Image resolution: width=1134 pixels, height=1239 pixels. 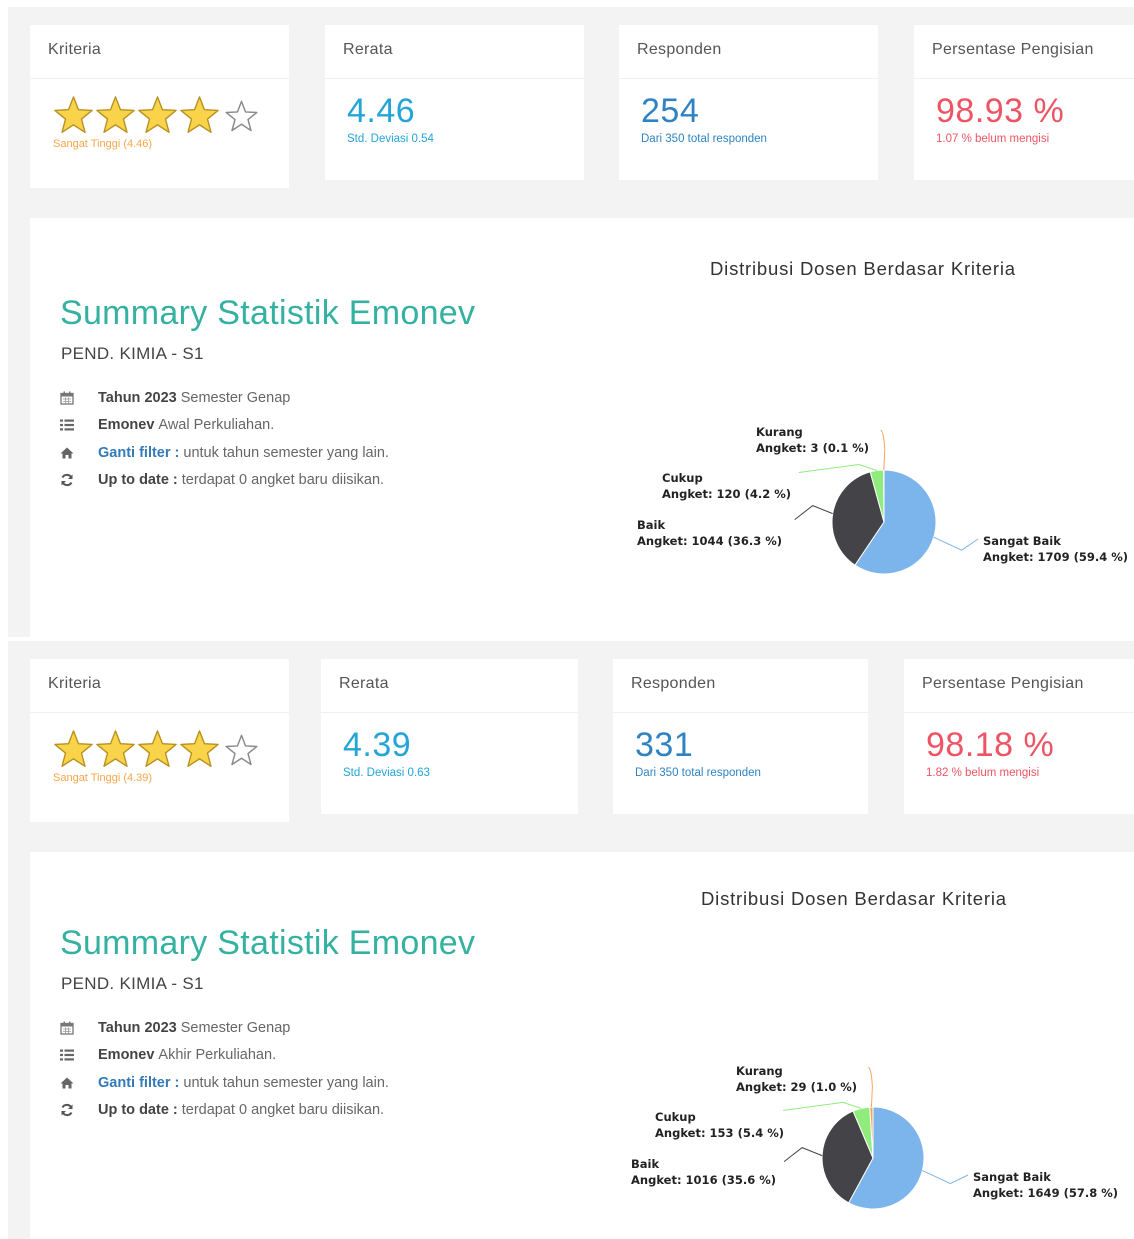 What do you see at coordinates (454, 102) in the screenshot?
I see `rerata-card: Rerata 4.46 Std. Deviasi 0.54` at bounding box center [454, 102].